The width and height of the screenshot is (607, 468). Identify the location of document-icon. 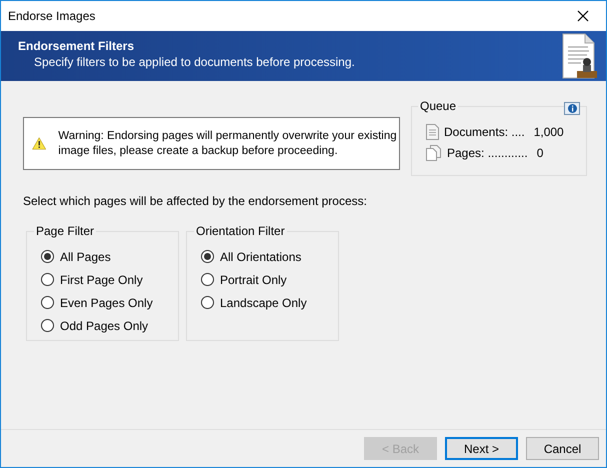
(432, 132).